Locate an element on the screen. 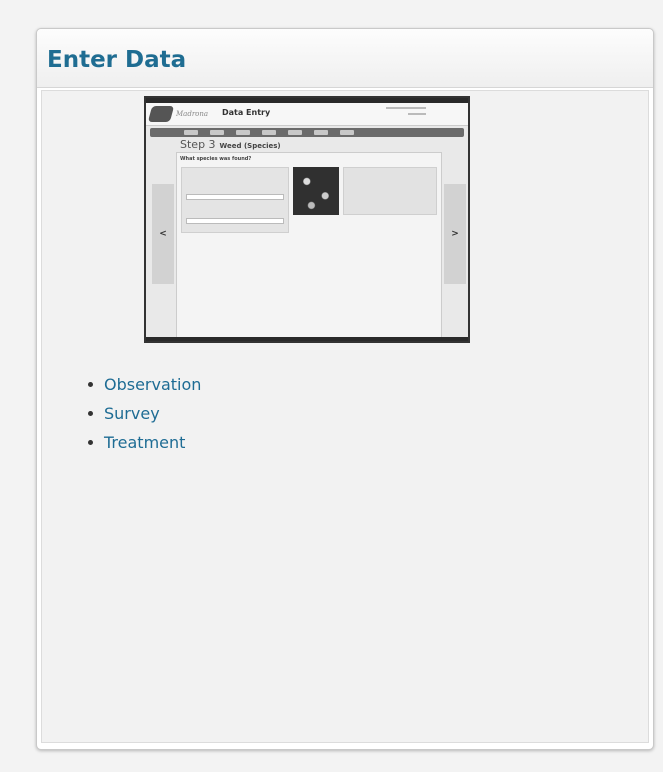  panel-title: Enter Data is located at coordinates (117, 60).